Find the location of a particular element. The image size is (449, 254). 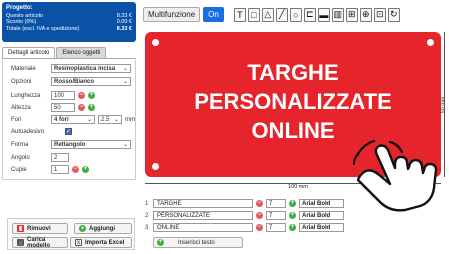

altezza-row: Altezza 50 − + is located at coordinates (53, 107).